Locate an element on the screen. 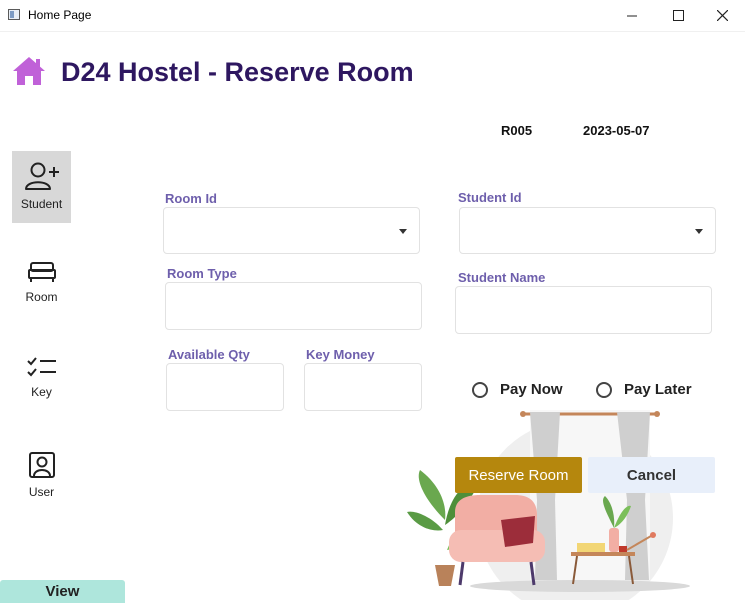 The height and width of the screenshot is (603, 745). maximize-button is located at coordinates (678, 15).